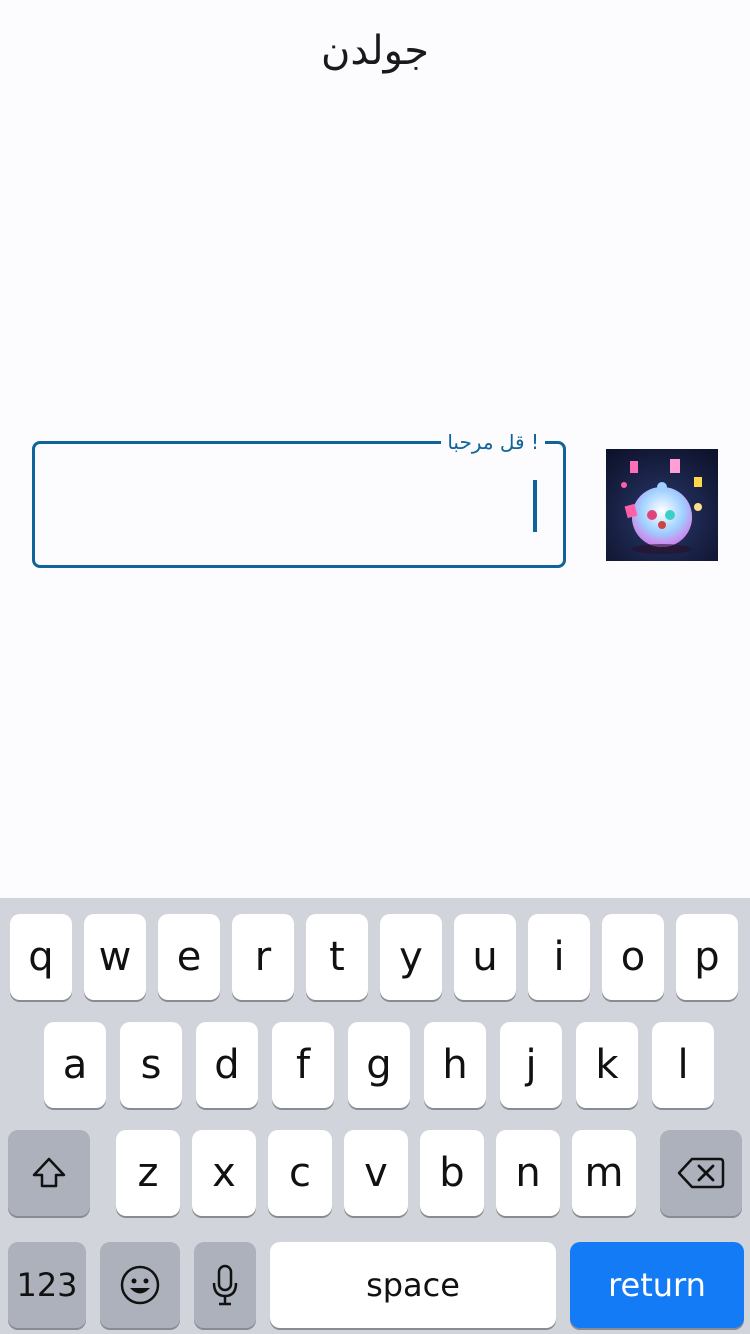  I want to click on page-title: جولدن, so click(375, 51).